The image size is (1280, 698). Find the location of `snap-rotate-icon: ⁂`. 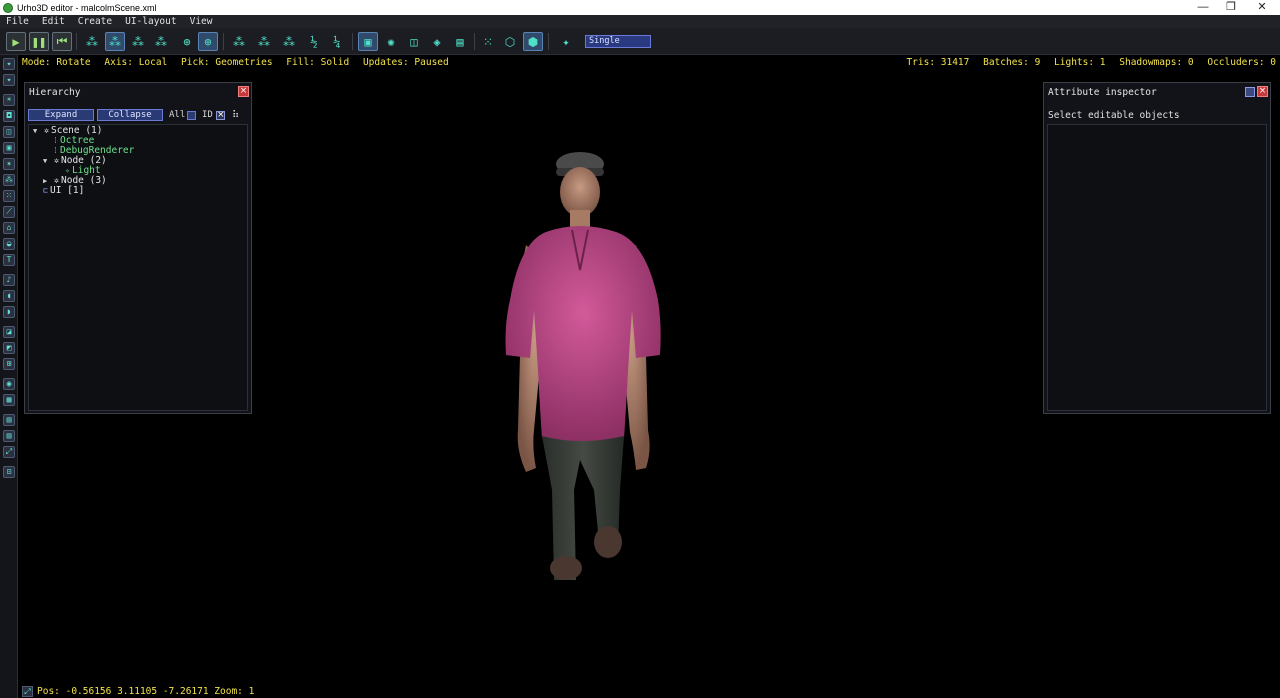

snap-rotate-icon: ⁂ is located at coordinates (264, 41).